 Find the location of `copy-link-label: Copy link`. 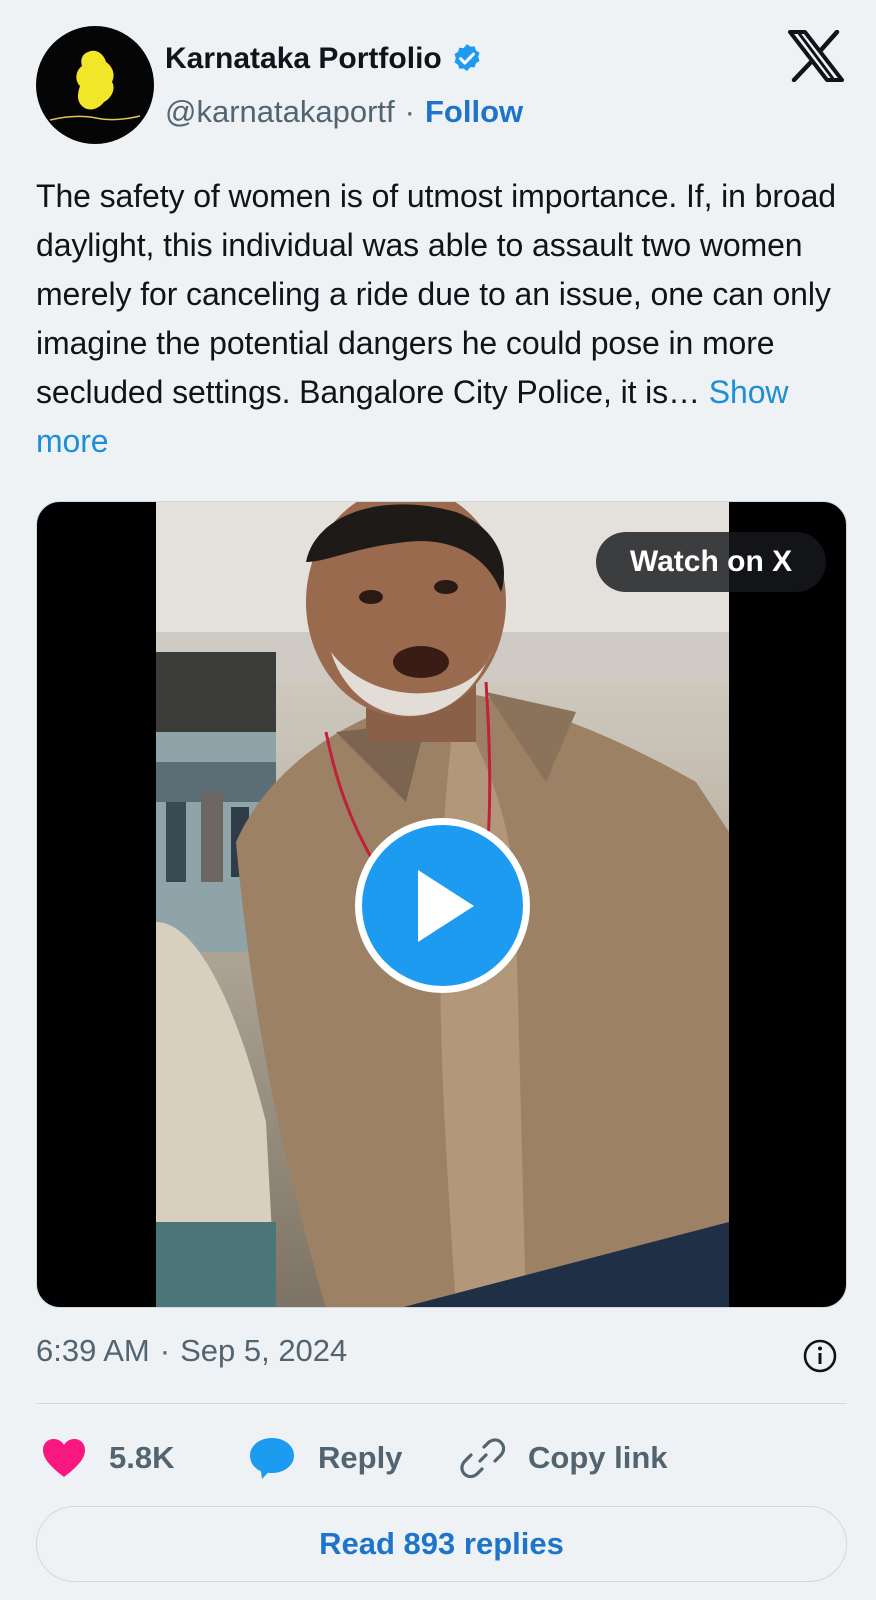

copy-link-label: Copy link is located at coordinates (598, 1457).